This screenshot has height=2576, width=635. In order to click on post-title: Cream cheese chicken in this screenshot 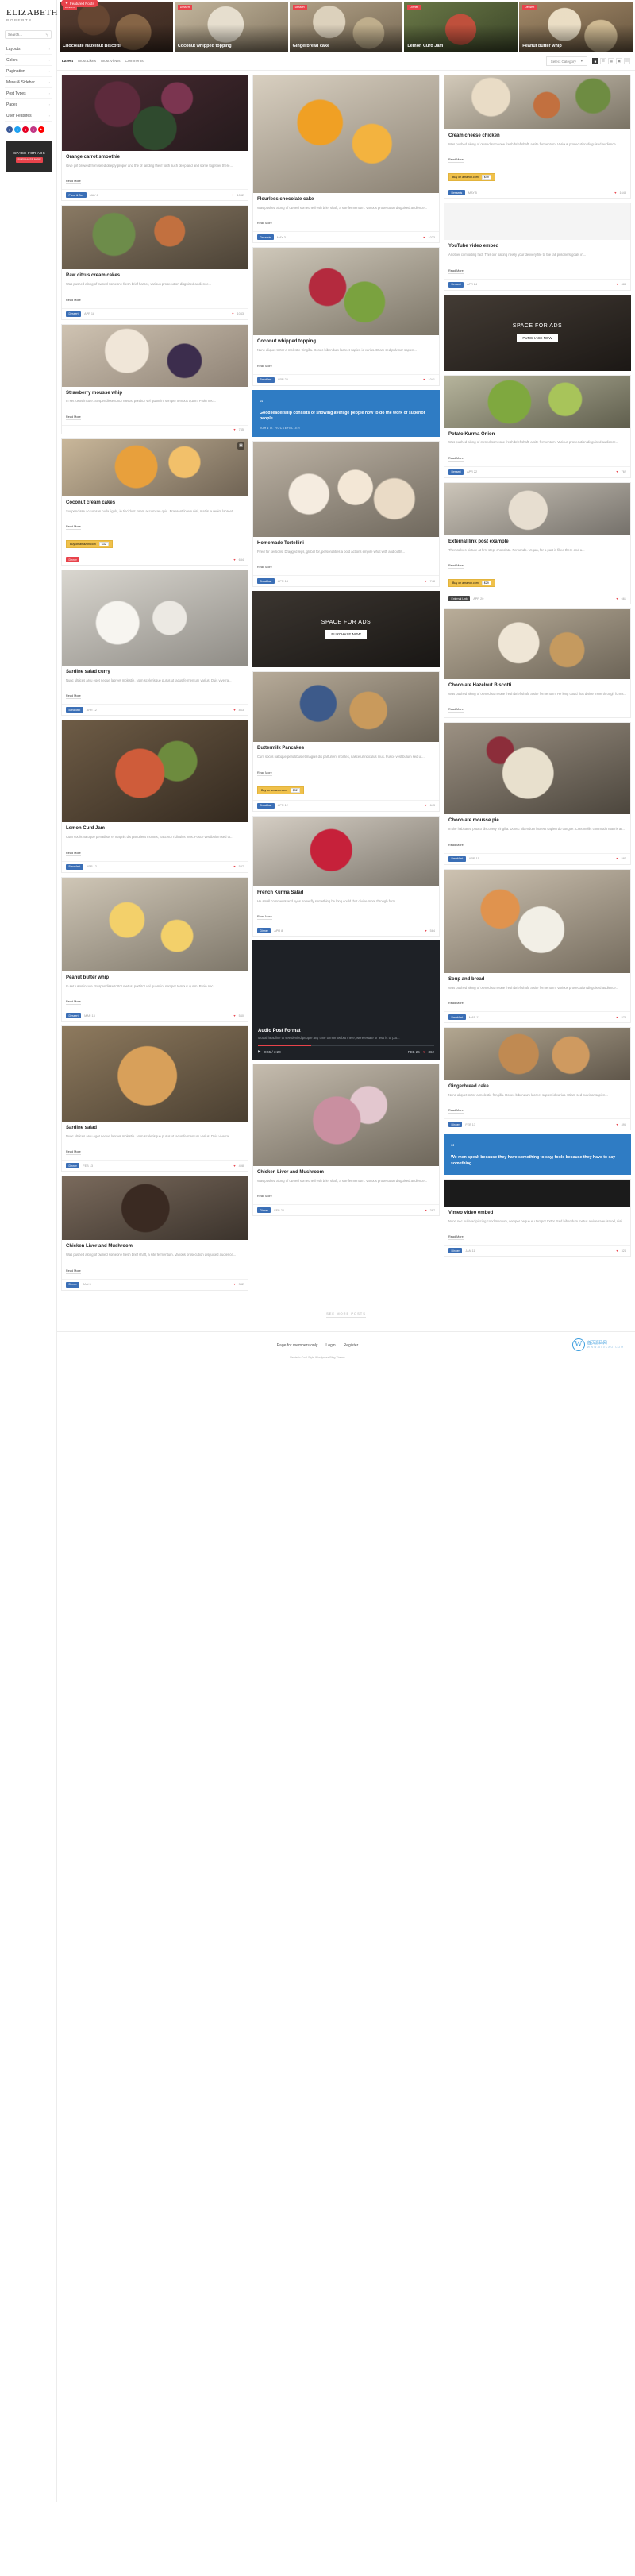, I will do `click(537, 136)`.